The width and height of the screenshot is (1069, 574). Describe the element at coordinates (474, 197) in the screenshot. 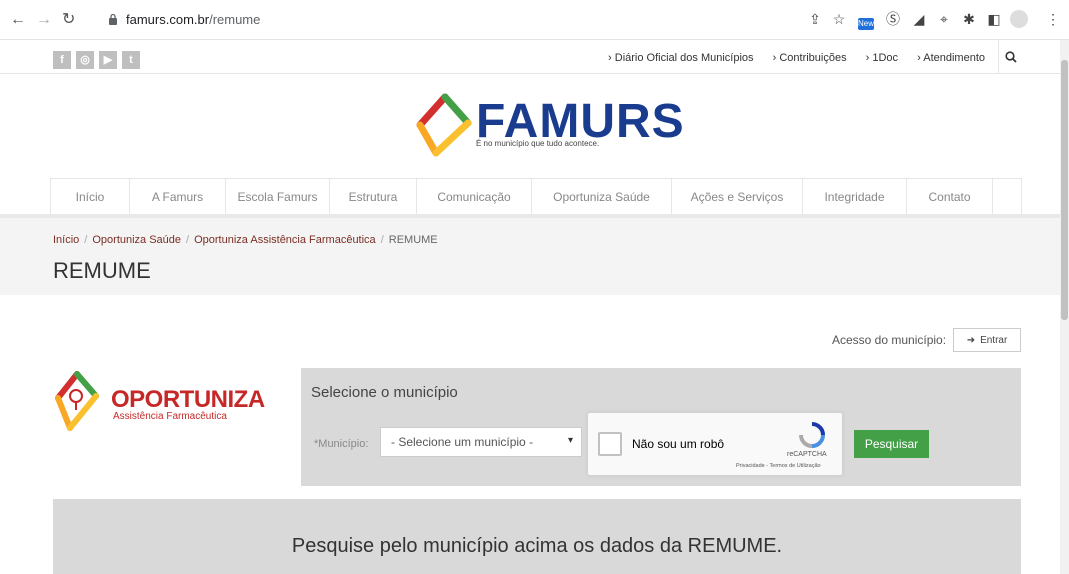

I see `nav-item-comunicacao: Comunicação` at that location.